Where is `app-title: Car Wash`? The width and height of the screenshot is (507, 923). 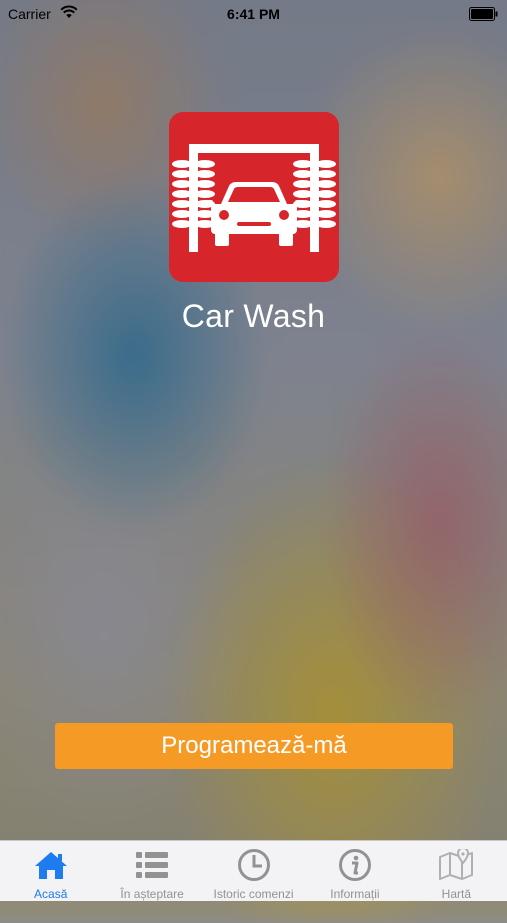 app-title: Car Wash is located at coordinates (253, 316).